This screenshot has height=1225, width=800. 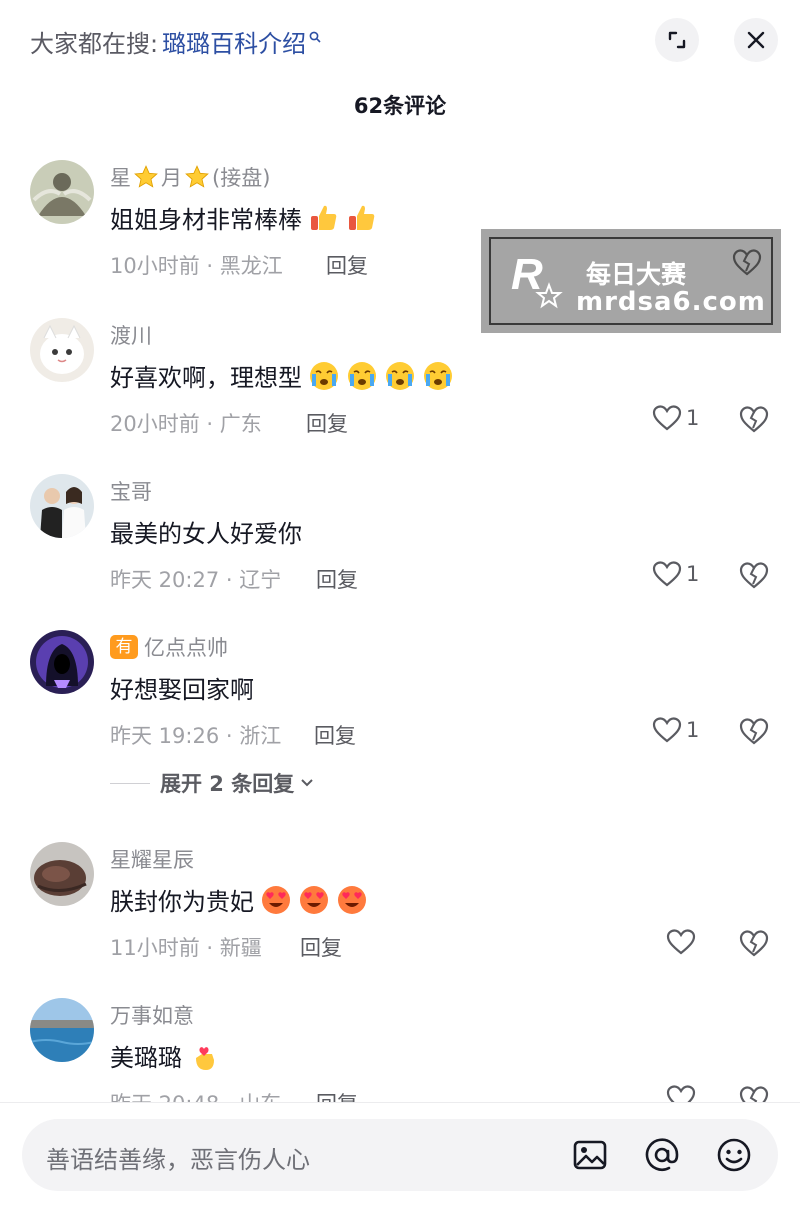 I want to click on comment-item: 万事如意 美璐璐 昨天 20:48 · 山东 回复, so click(x=400, y=1050).